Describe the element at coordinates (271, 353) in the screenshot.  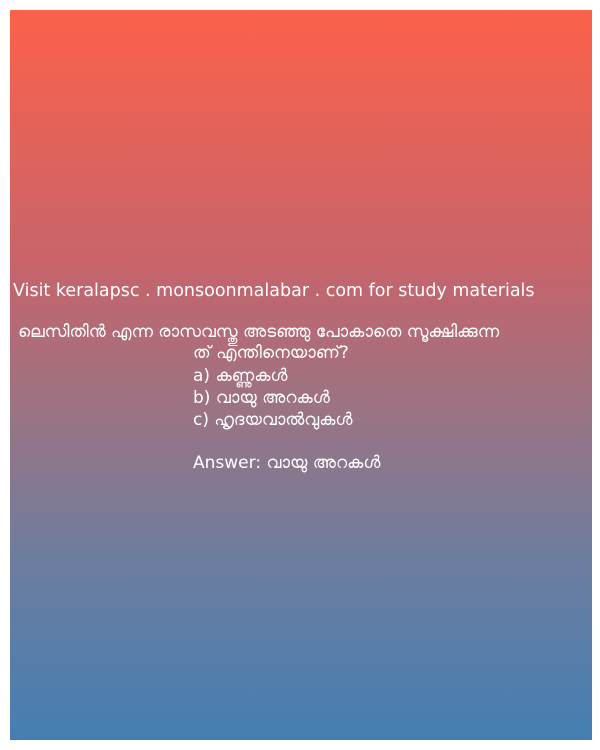
I see `question-text-line2: ത് എന്തിനെയാണ്?` at that location.